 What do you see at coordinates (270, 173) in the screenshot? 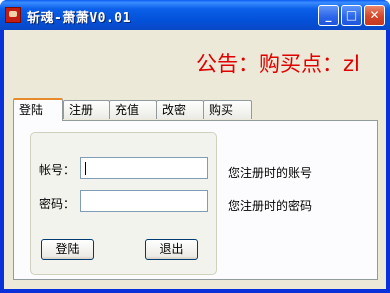
I see `account-hint: 您注册时的账号` at bounding box center [270, 173].